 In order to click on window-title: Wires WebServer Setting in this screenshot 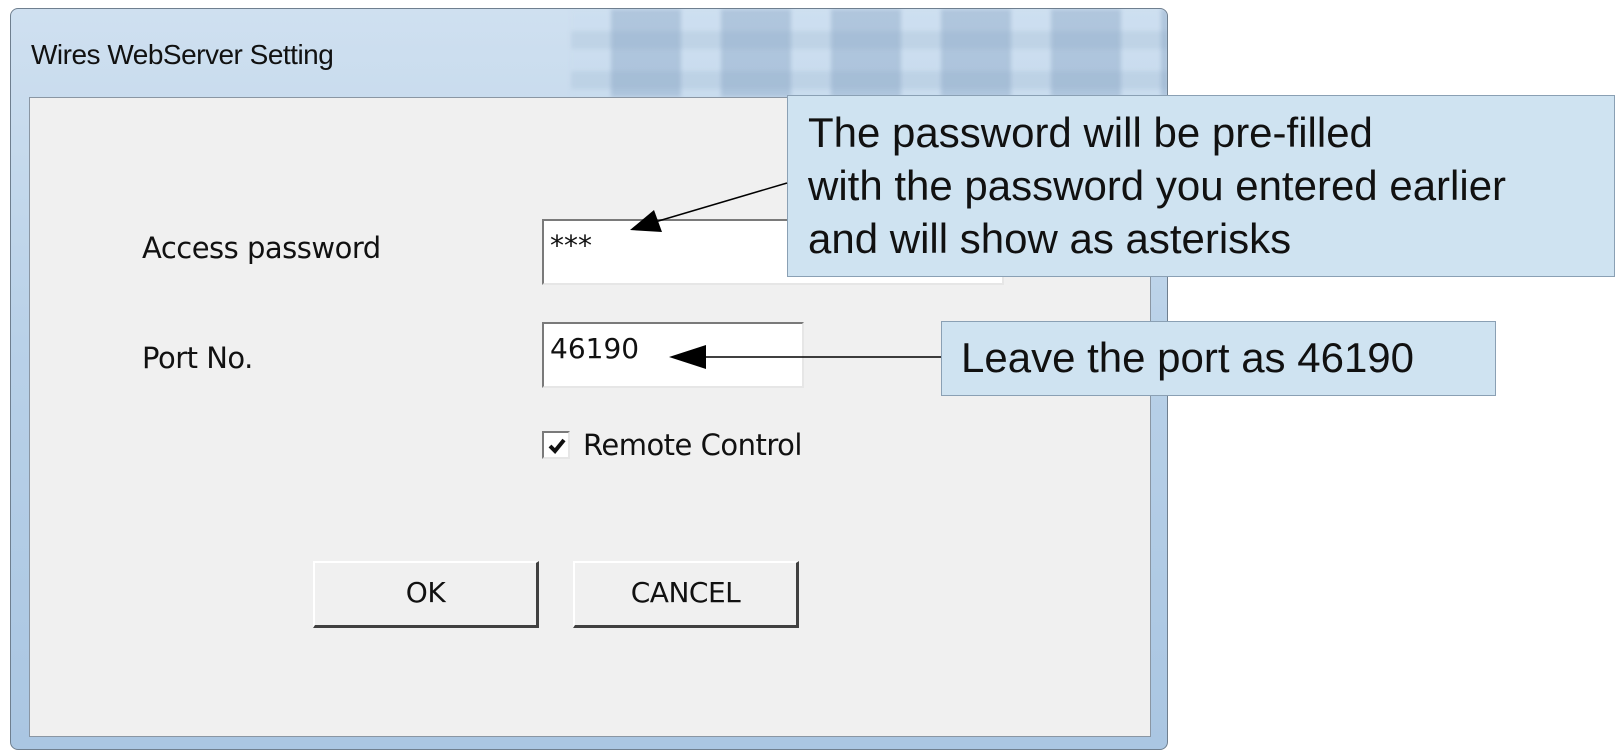, I will do `click(182, 54)`.